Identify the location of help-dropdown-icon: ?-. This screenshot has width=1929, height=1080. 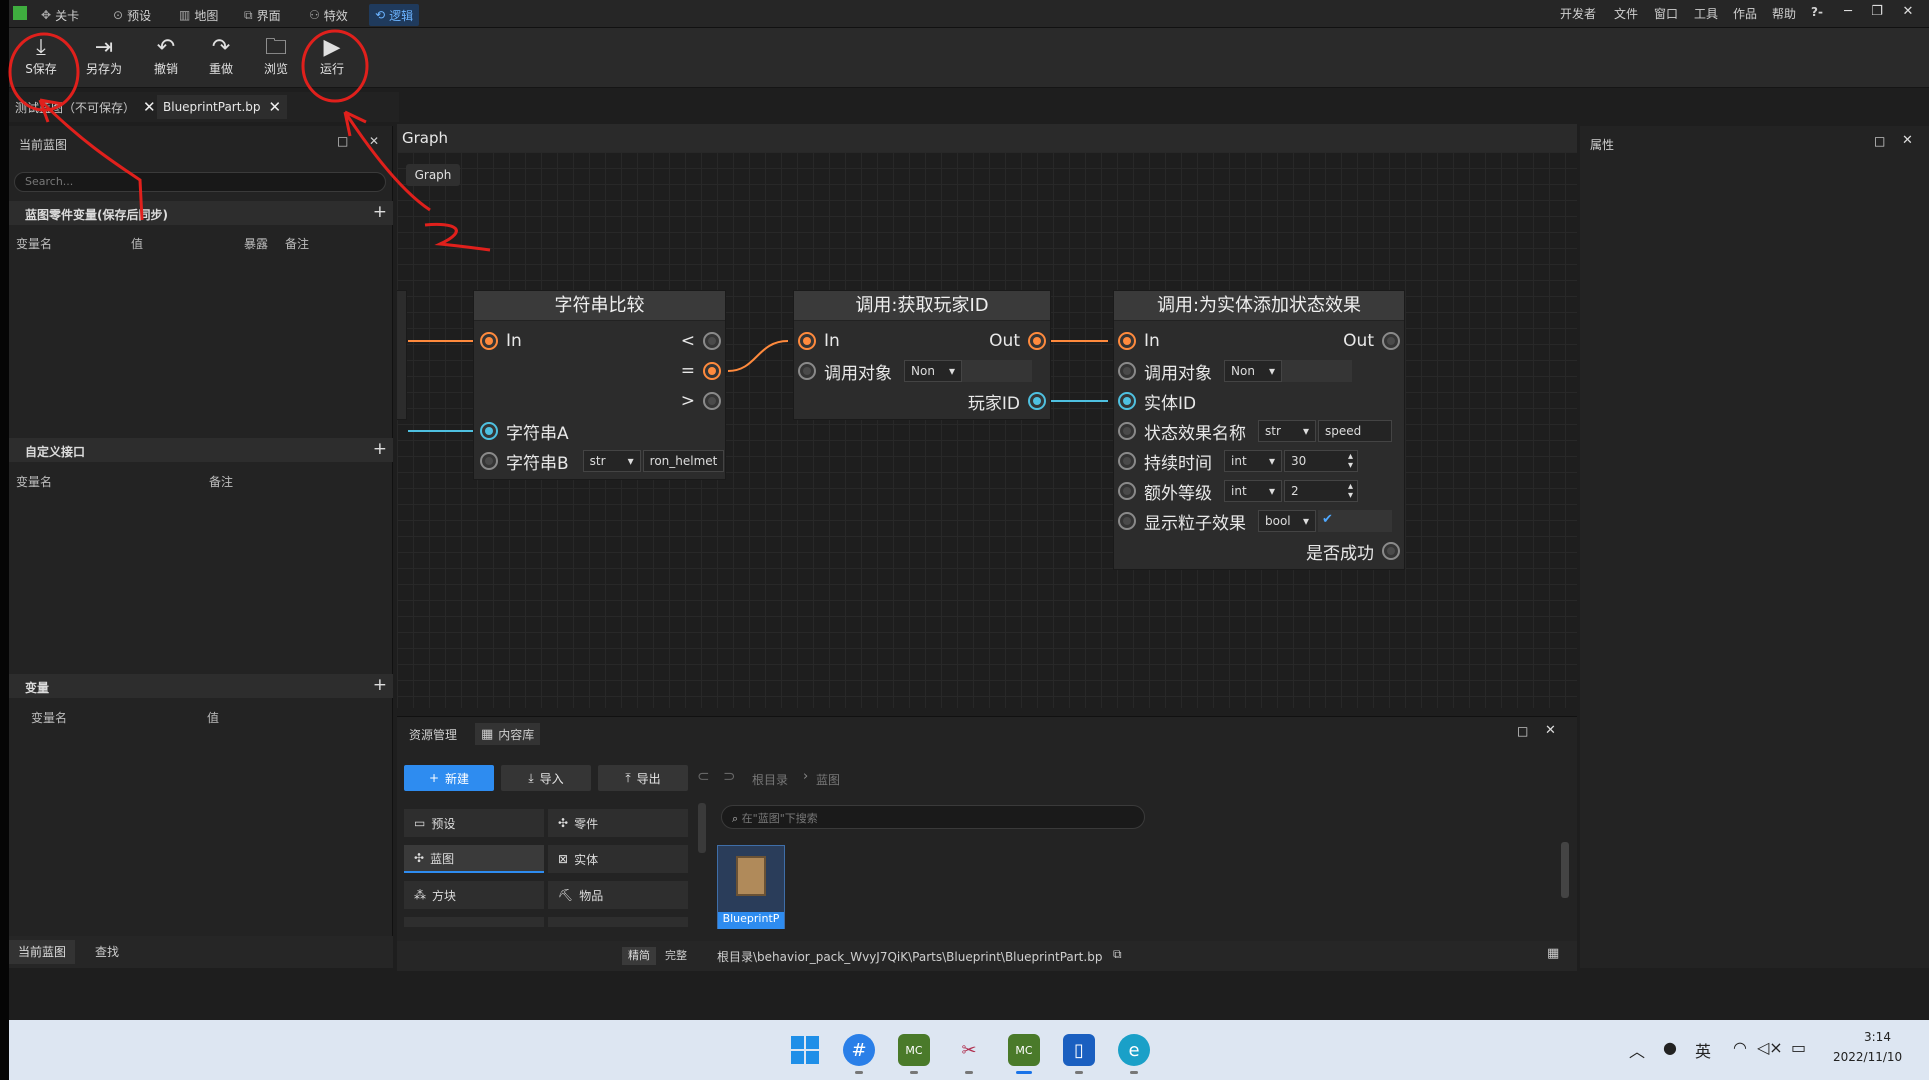
(1817, 12).